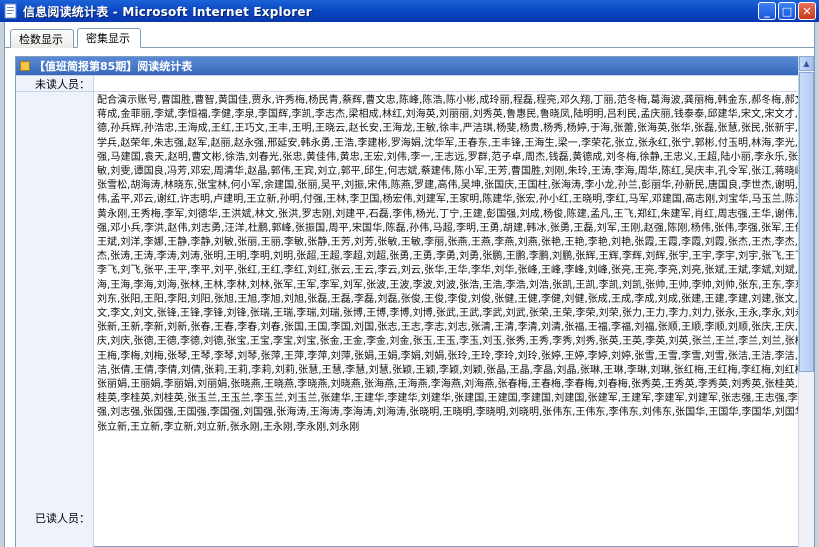  I want to click on scroll-up-button: ▲, so click(806, 63).